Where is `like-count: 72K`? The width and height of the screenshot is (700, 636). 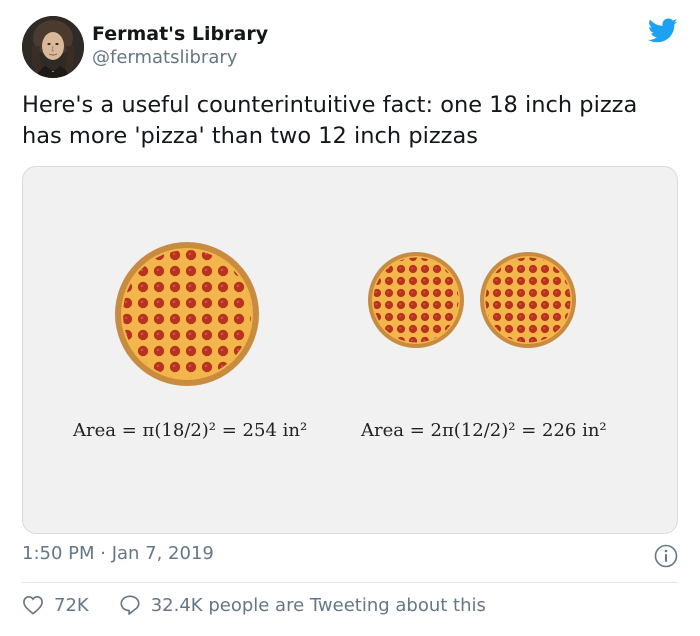
like-count: 72K is located at coordinates (71, 605).